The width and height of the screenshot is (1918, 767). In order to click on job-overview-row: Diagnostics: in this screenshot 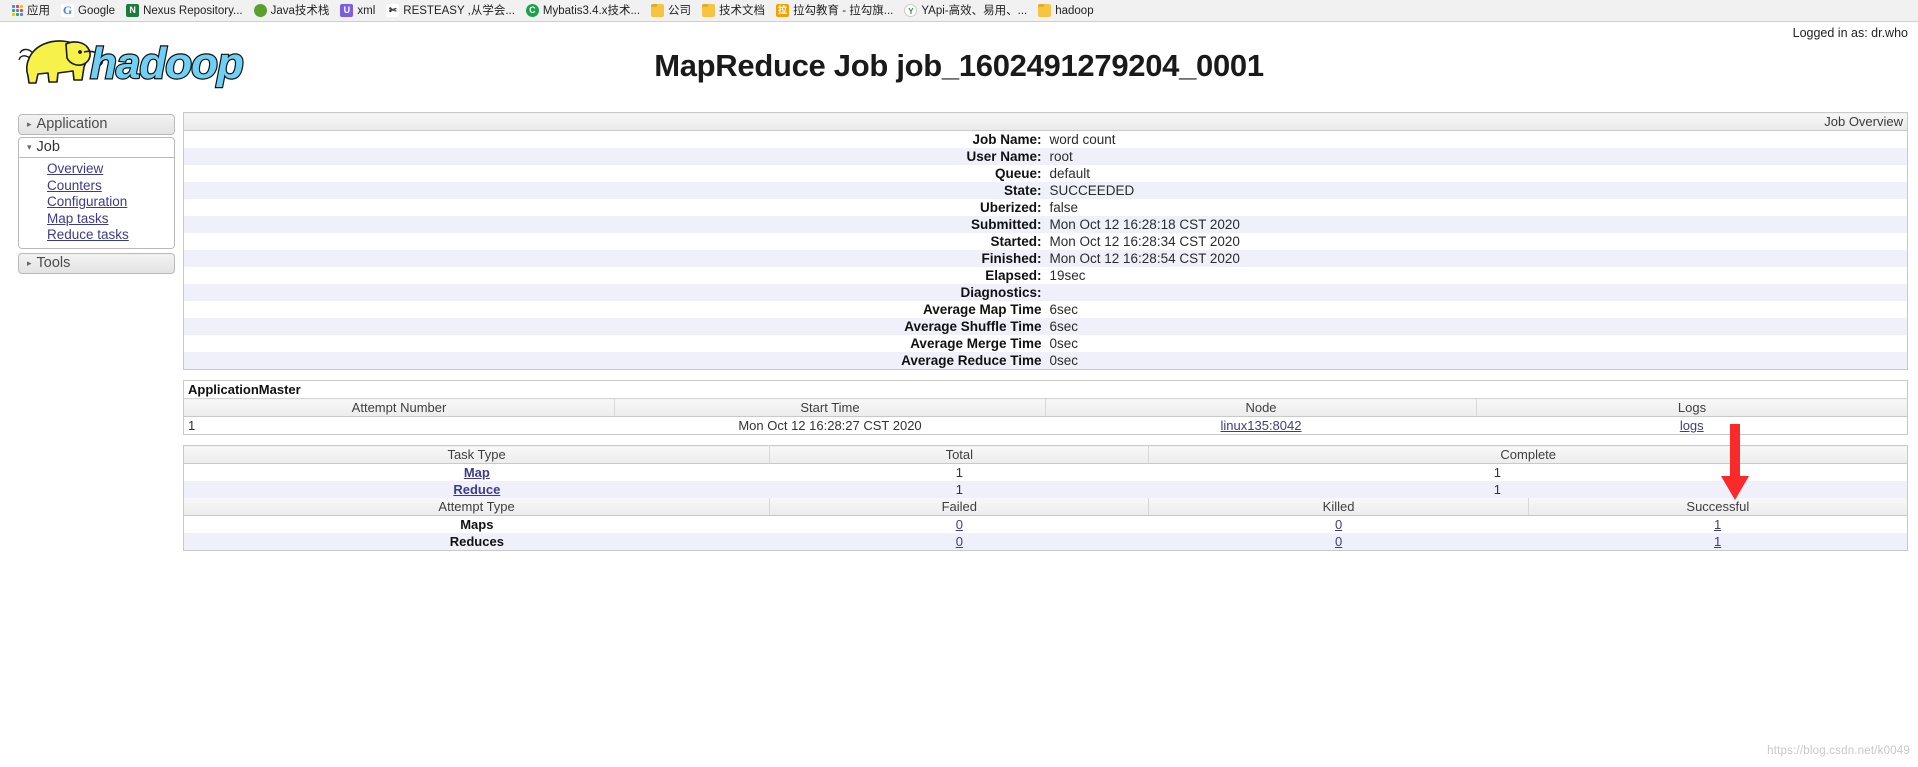, I will do `click(1045, 292)`.